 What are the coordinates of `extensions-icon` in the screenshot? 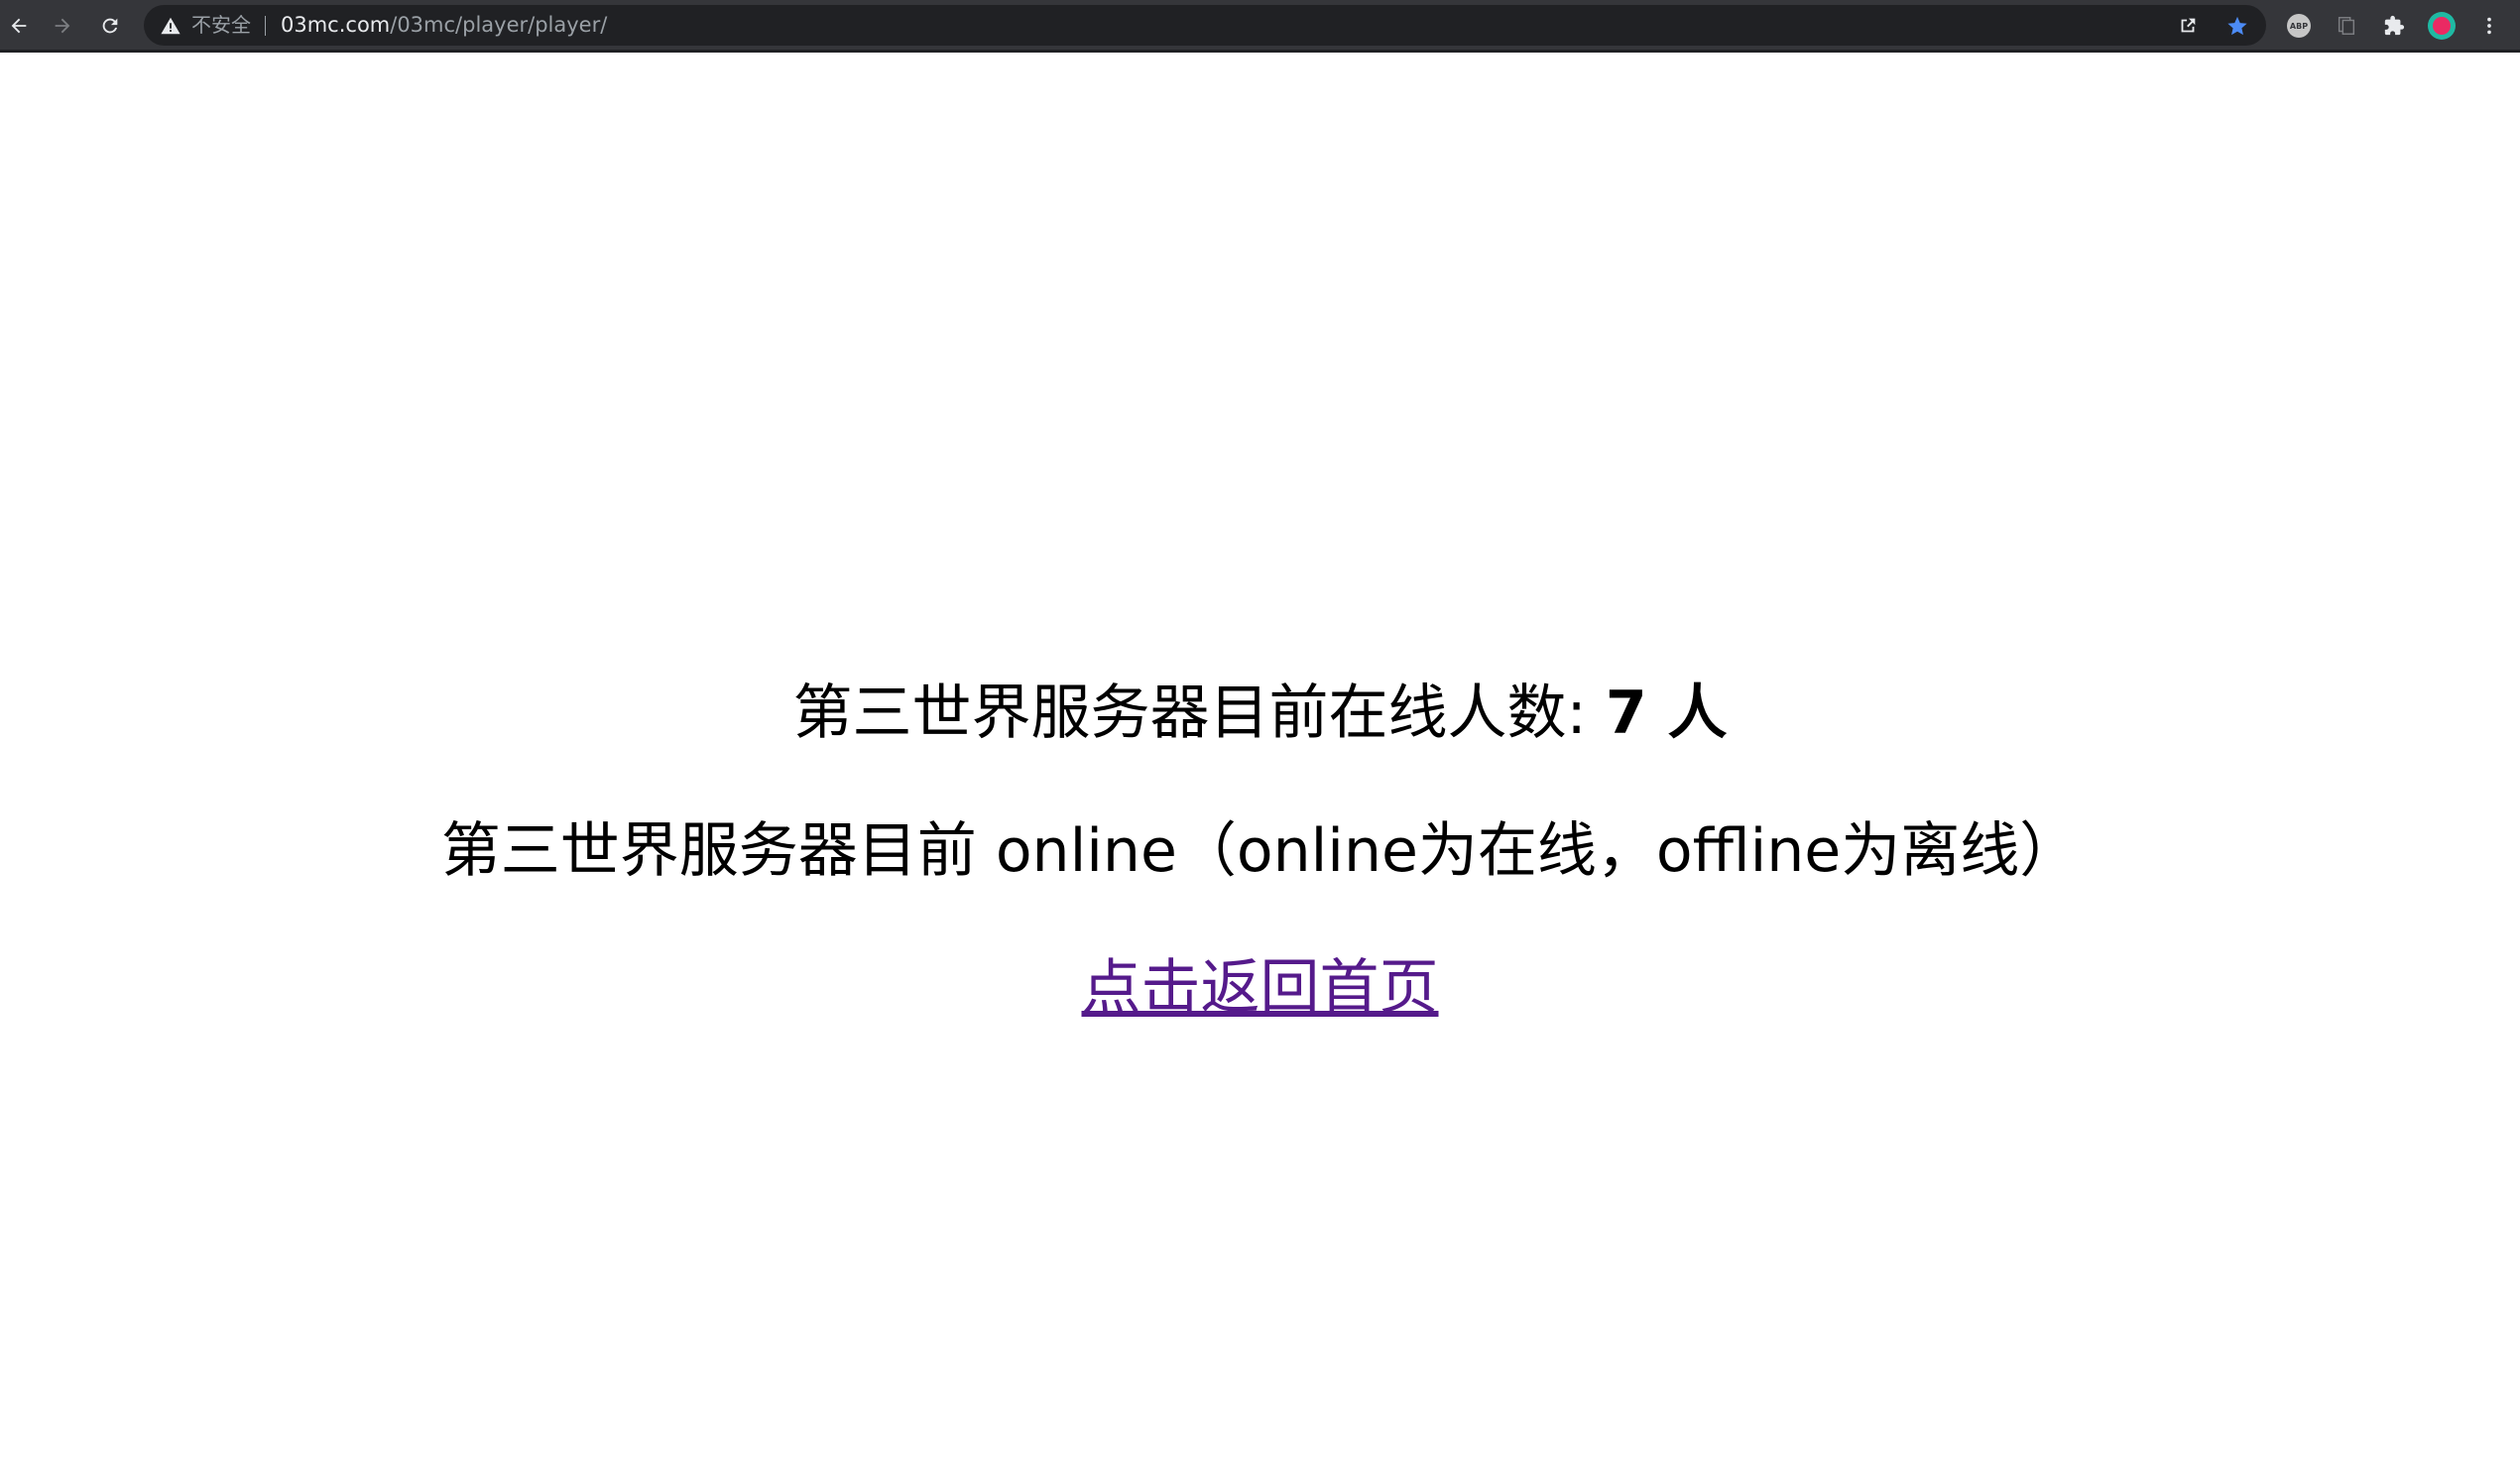 It's located at (2394, 26).